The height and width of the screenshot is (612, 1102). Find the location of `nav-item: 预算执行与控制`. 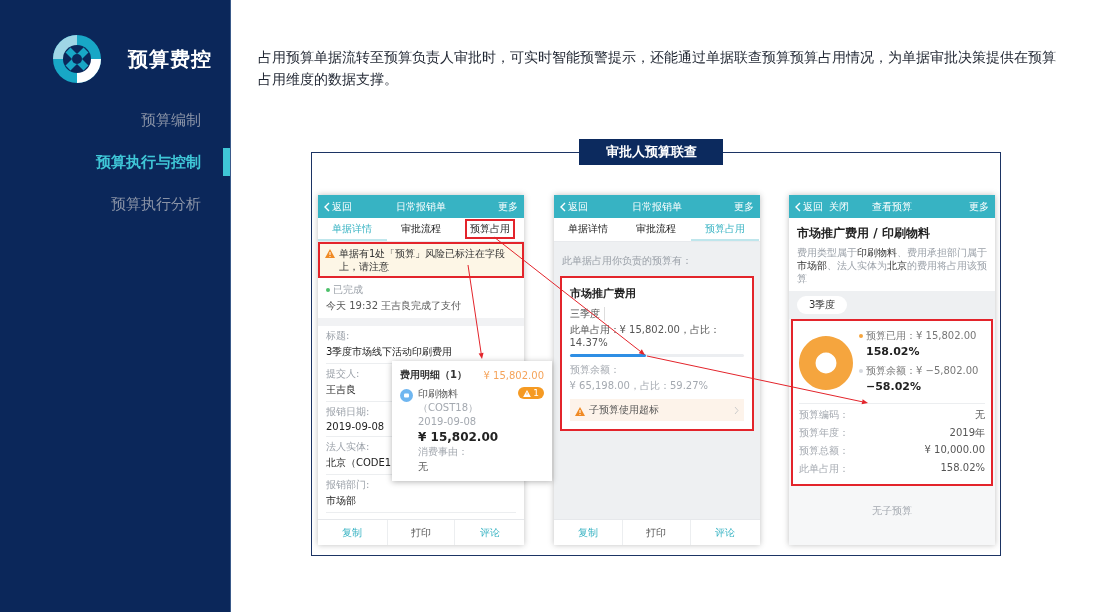

nav-item: 预算执行与控制 is located at coordinates (115, 162).